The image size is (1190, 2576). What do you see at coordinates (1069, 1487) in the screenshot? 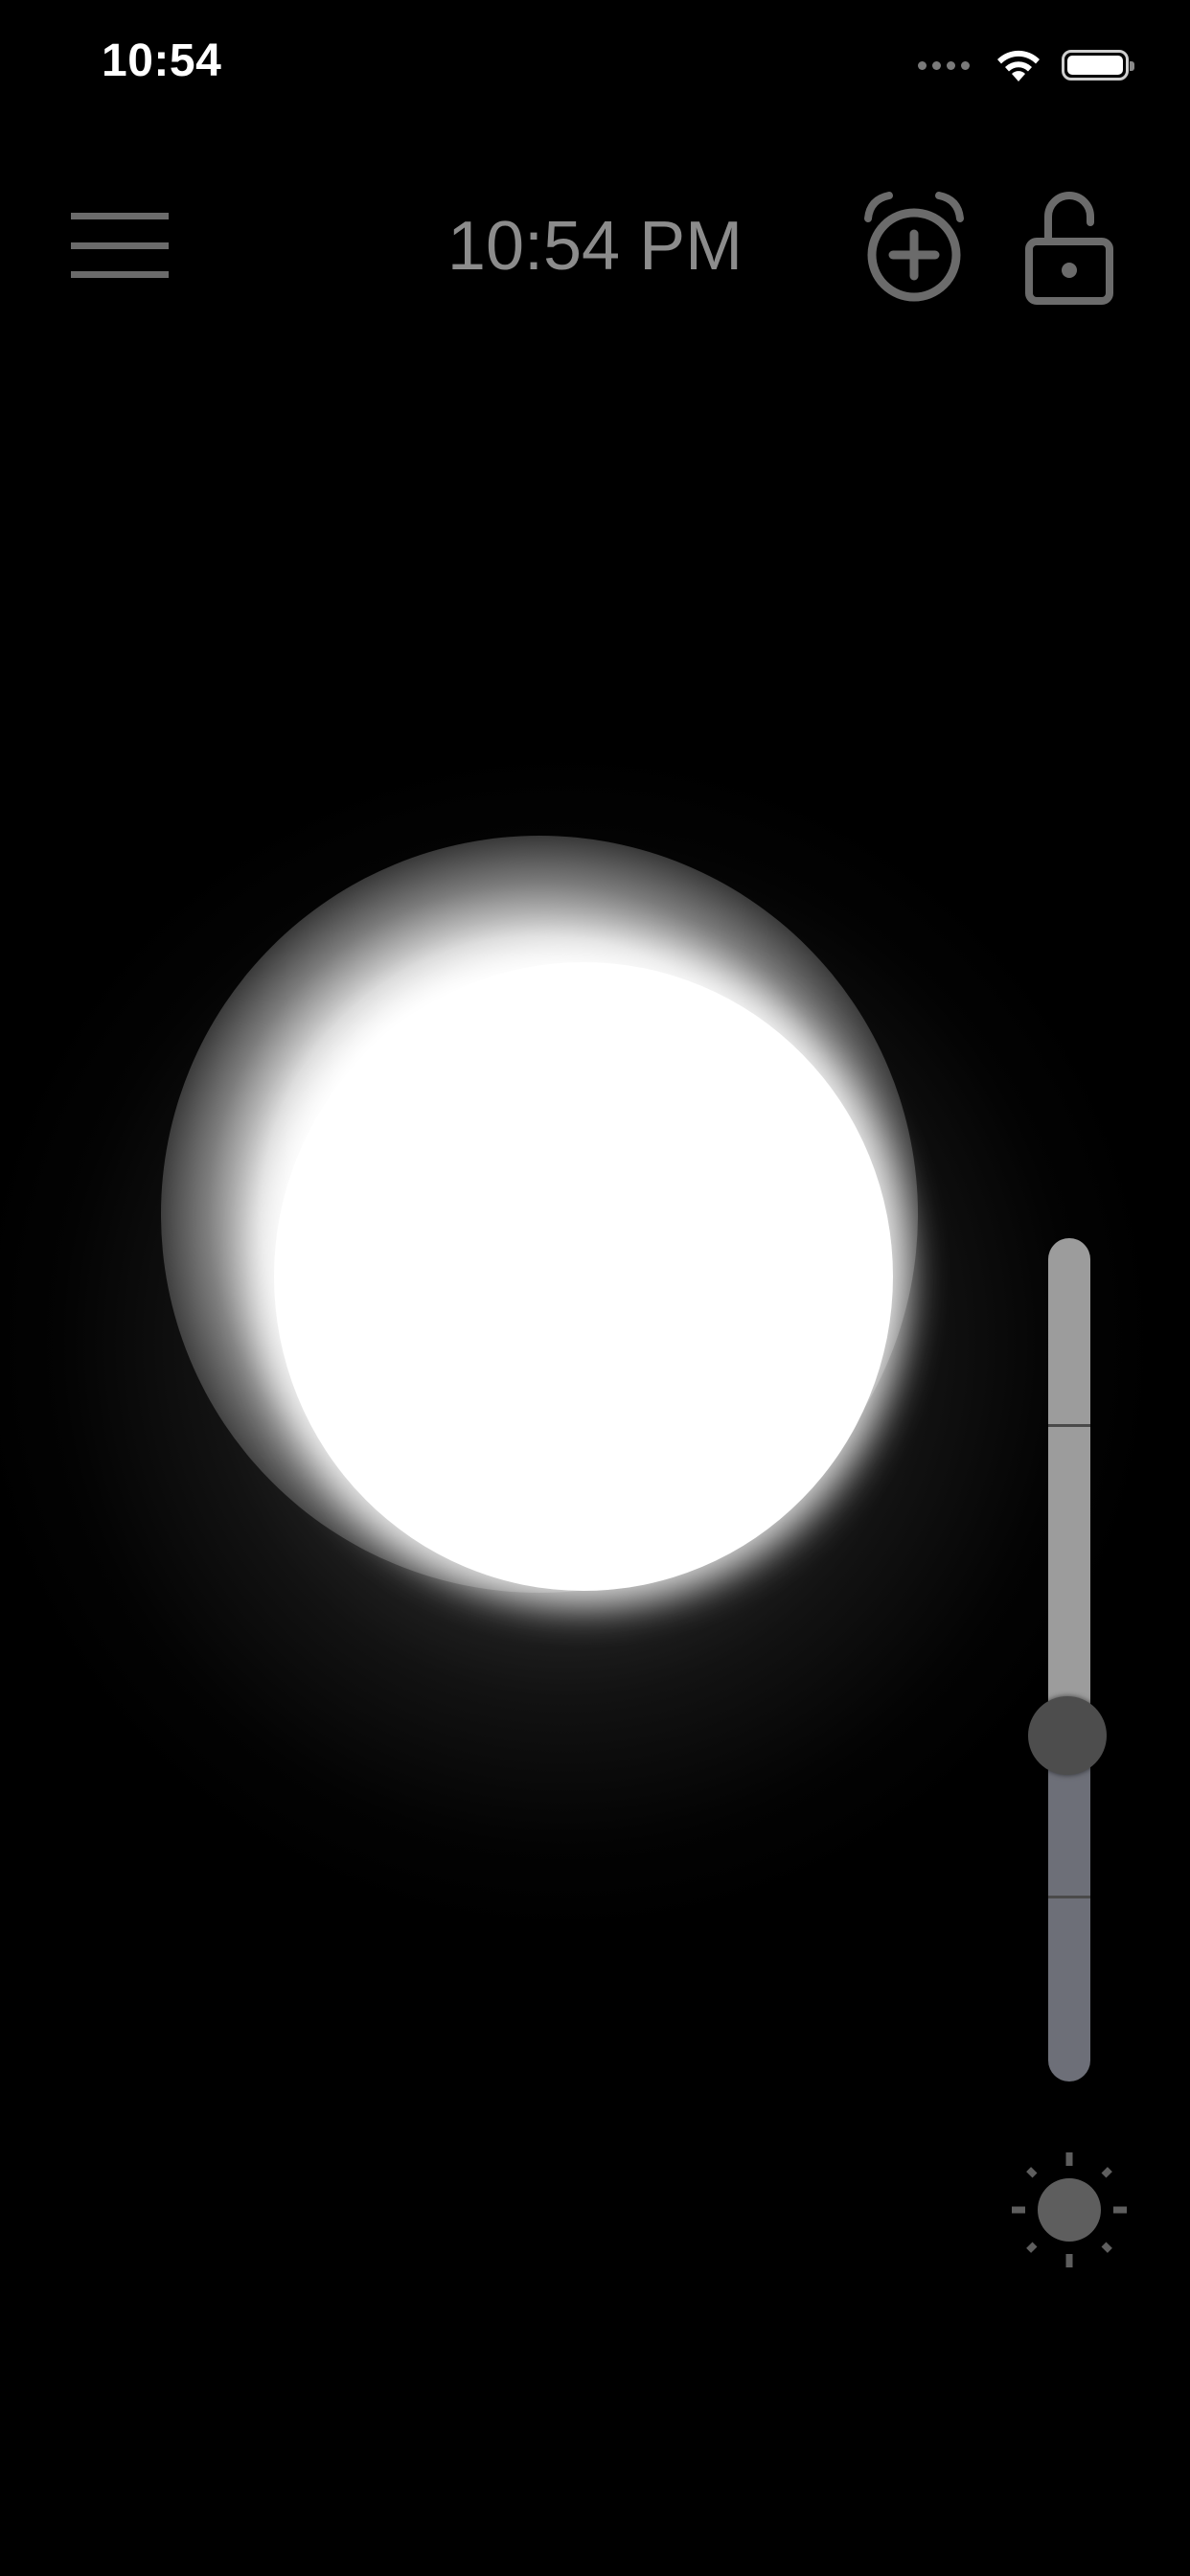
I see `brightness-slider-unfilled` at bounding box center [1069, 1487].